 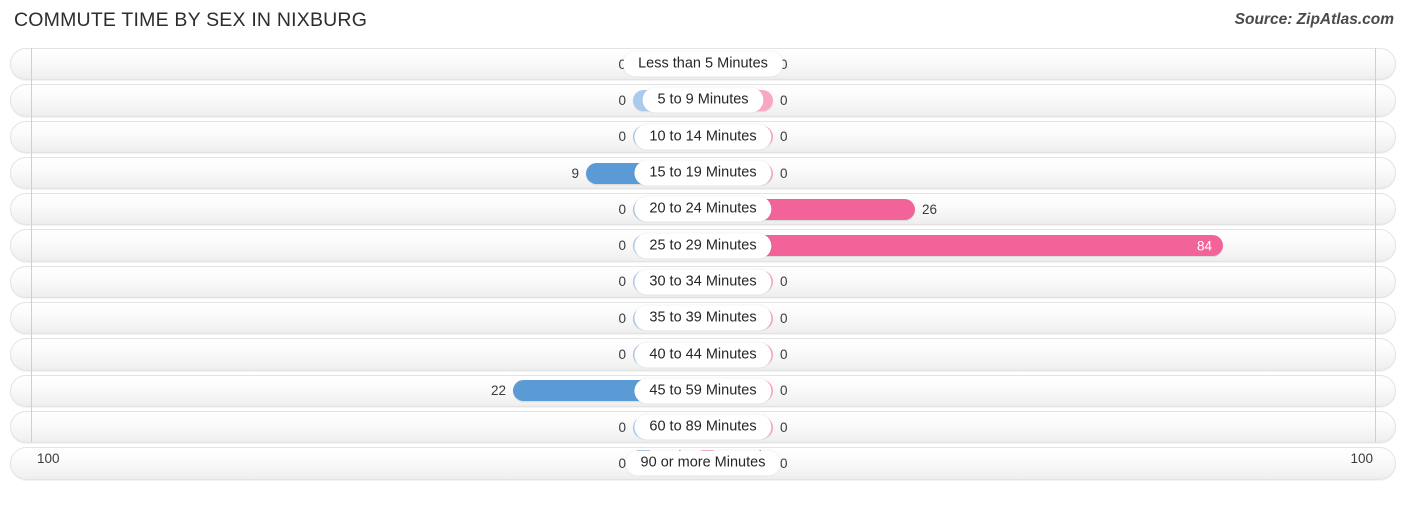 I want to click on category-label: 60 to 89 Minutes, so click(x=703, y=427).